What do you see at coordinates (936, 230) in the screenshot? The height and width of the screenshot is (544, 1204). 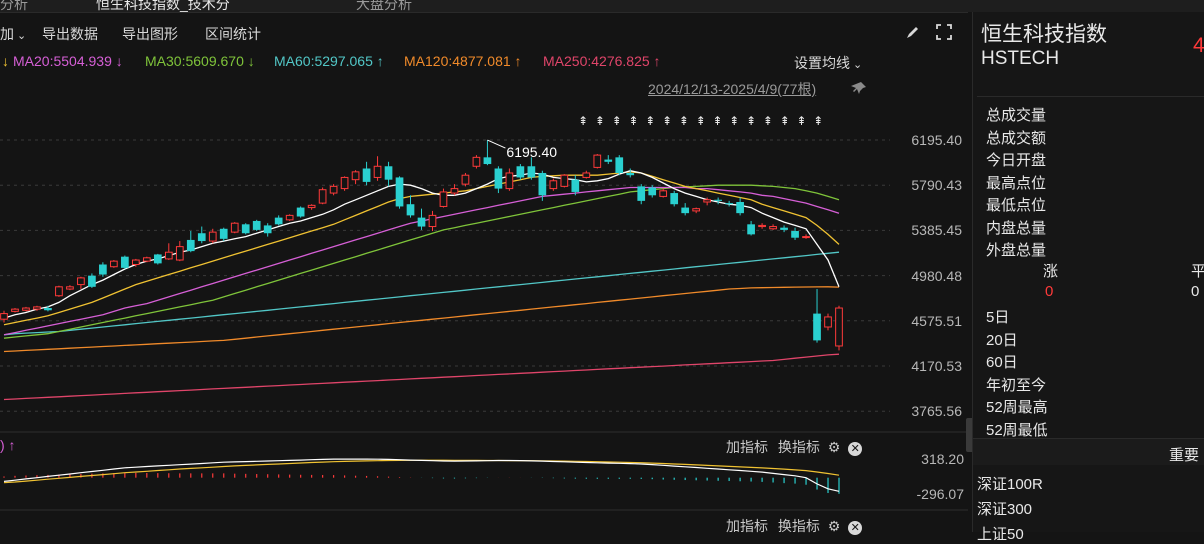 I see `price-axis-label: 5385.45` at bounding box center [936, 230].